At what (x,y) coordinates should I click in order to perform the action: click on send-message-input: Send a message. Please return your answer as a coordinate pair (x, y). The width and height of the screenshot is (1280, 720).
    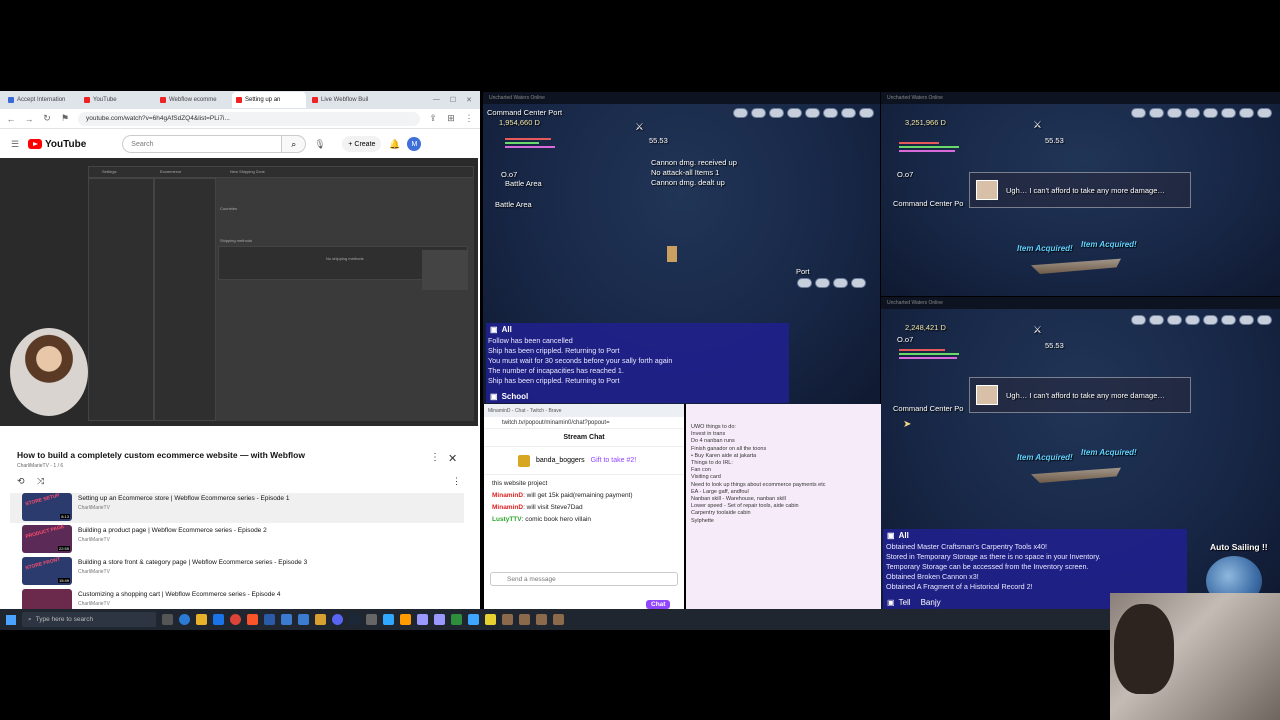
    Looking at the image, I should click on (584, 579).